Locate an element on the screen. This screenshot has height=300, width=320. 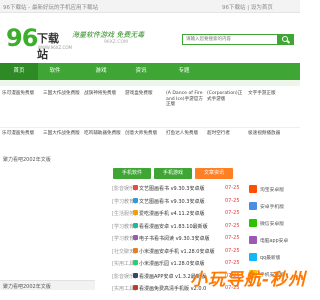
main-nav: 首页 软件 游戏 资讯 专题 is located at coordinates (150, 71).